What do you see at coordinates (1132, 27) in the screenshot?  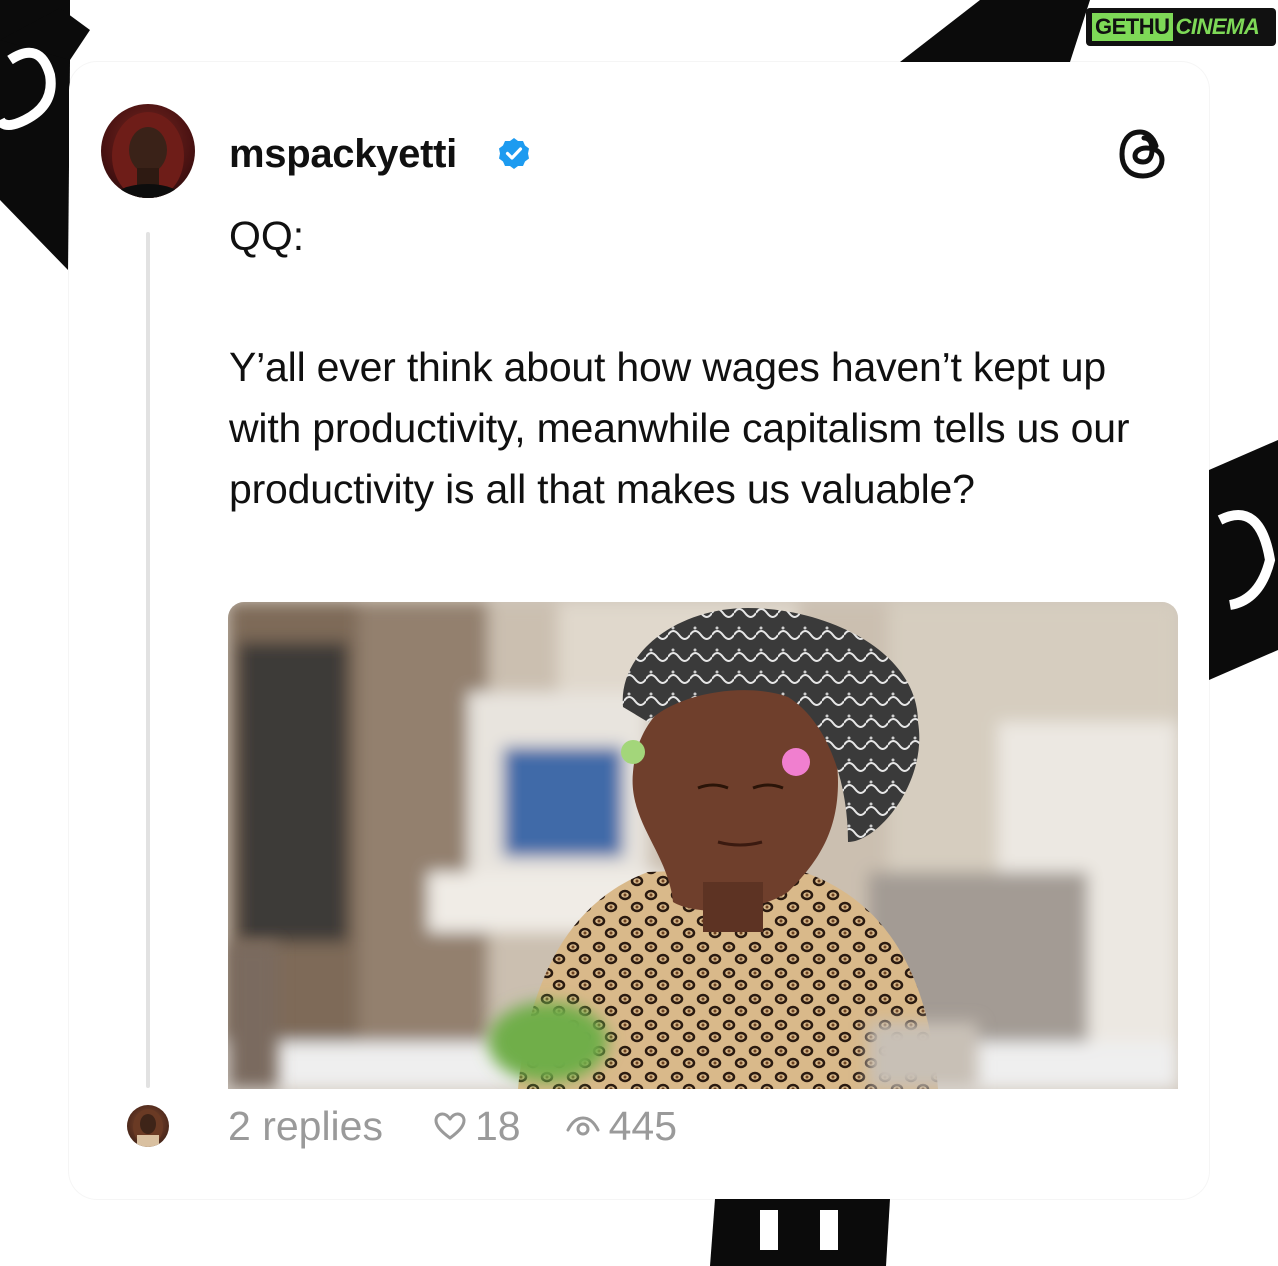 I see `watermark-part1: GETHU` at bounding box center [1132, 27].